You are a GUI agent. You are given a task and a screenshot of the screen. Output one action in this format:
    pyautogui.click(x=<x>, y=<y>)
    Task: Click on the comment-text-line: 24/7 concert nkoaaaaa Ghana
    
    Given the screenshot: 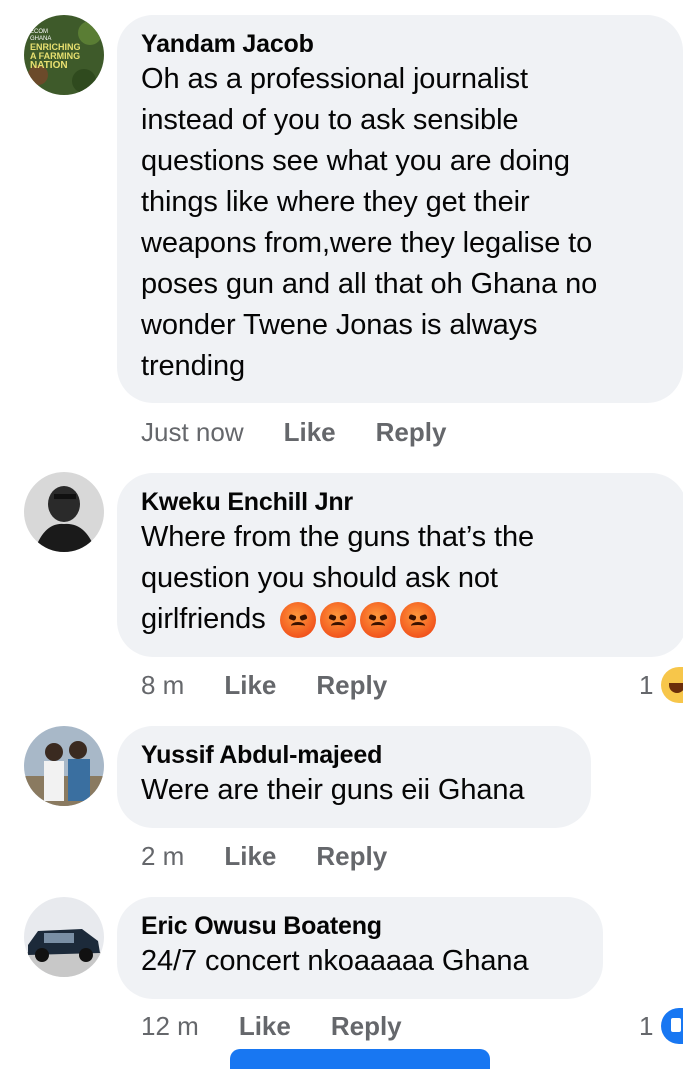 What is the action you would take?
    pyautogui.click(x=335, y=961)
    